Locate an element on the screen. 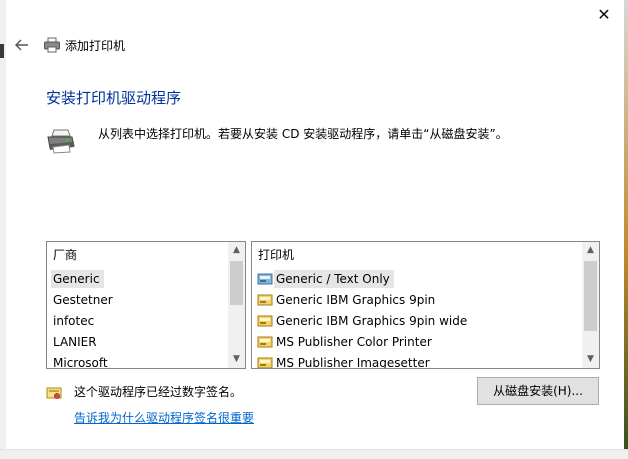  printer-scrollbar: ▲ ▼ is located at coordinates (590, 305).